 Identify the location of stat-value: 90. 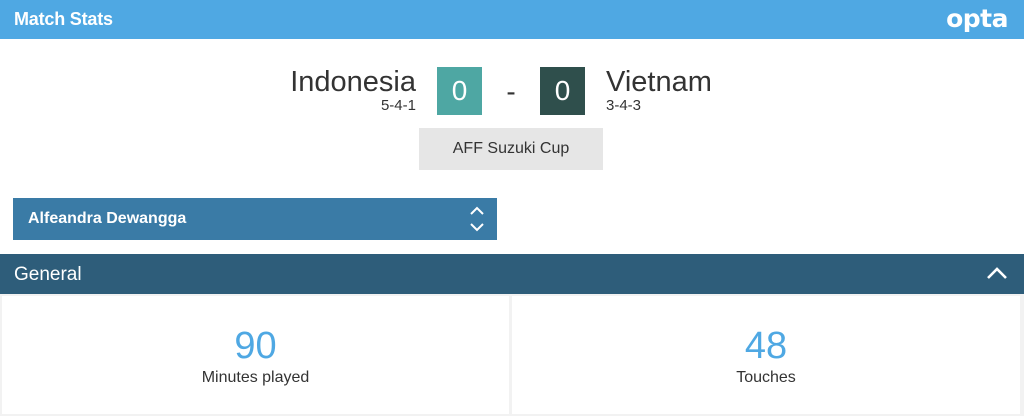
(255, 346).